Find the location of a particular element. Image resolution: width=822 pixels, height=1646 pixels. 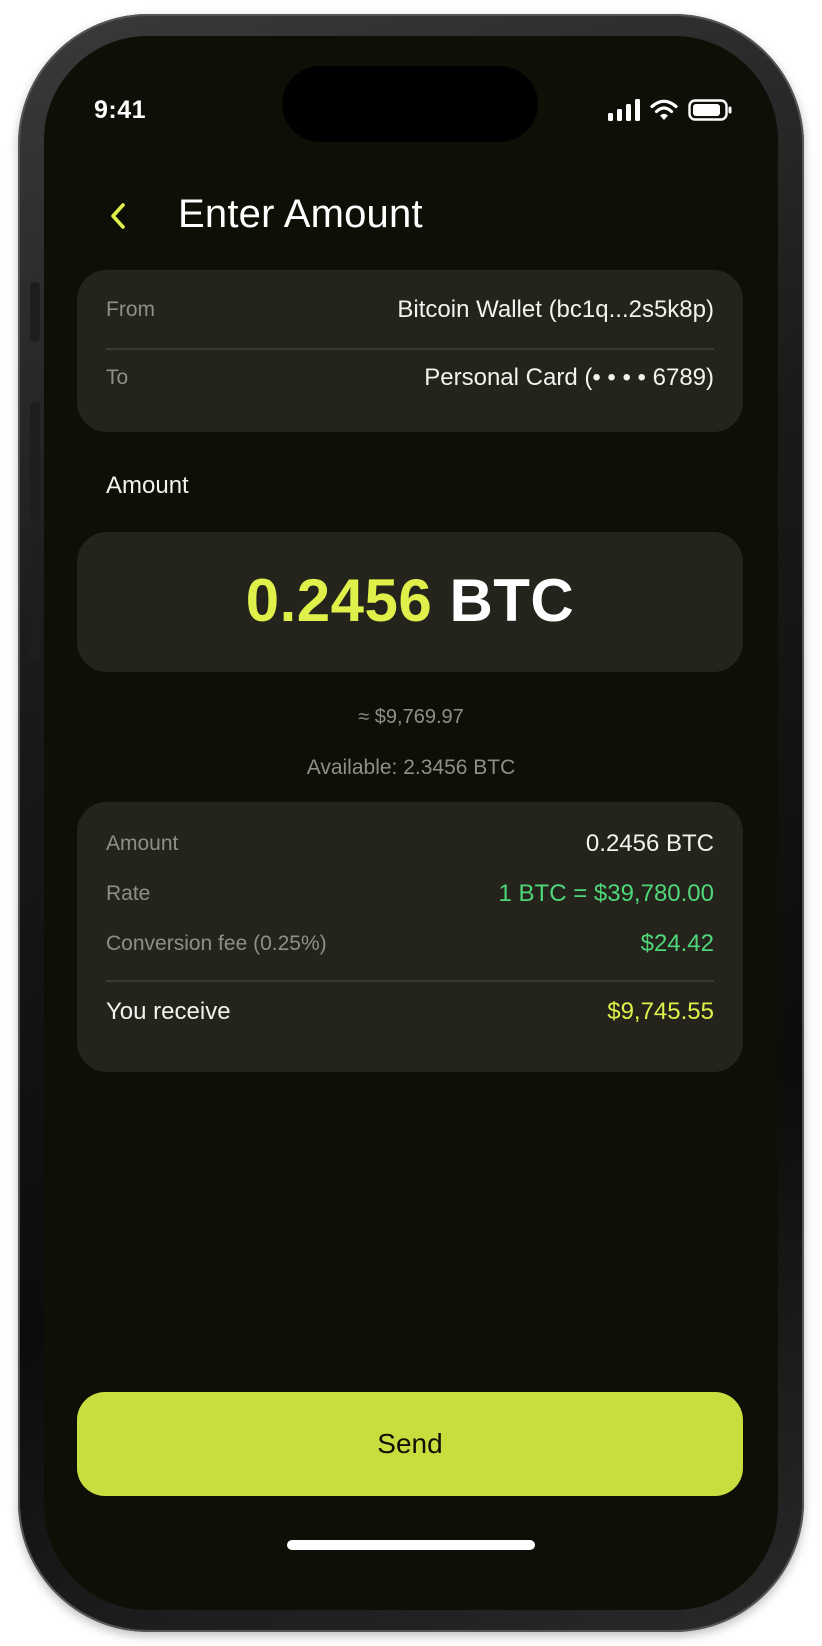

fee-value: $24.42 is located at coordinates (677, 943).